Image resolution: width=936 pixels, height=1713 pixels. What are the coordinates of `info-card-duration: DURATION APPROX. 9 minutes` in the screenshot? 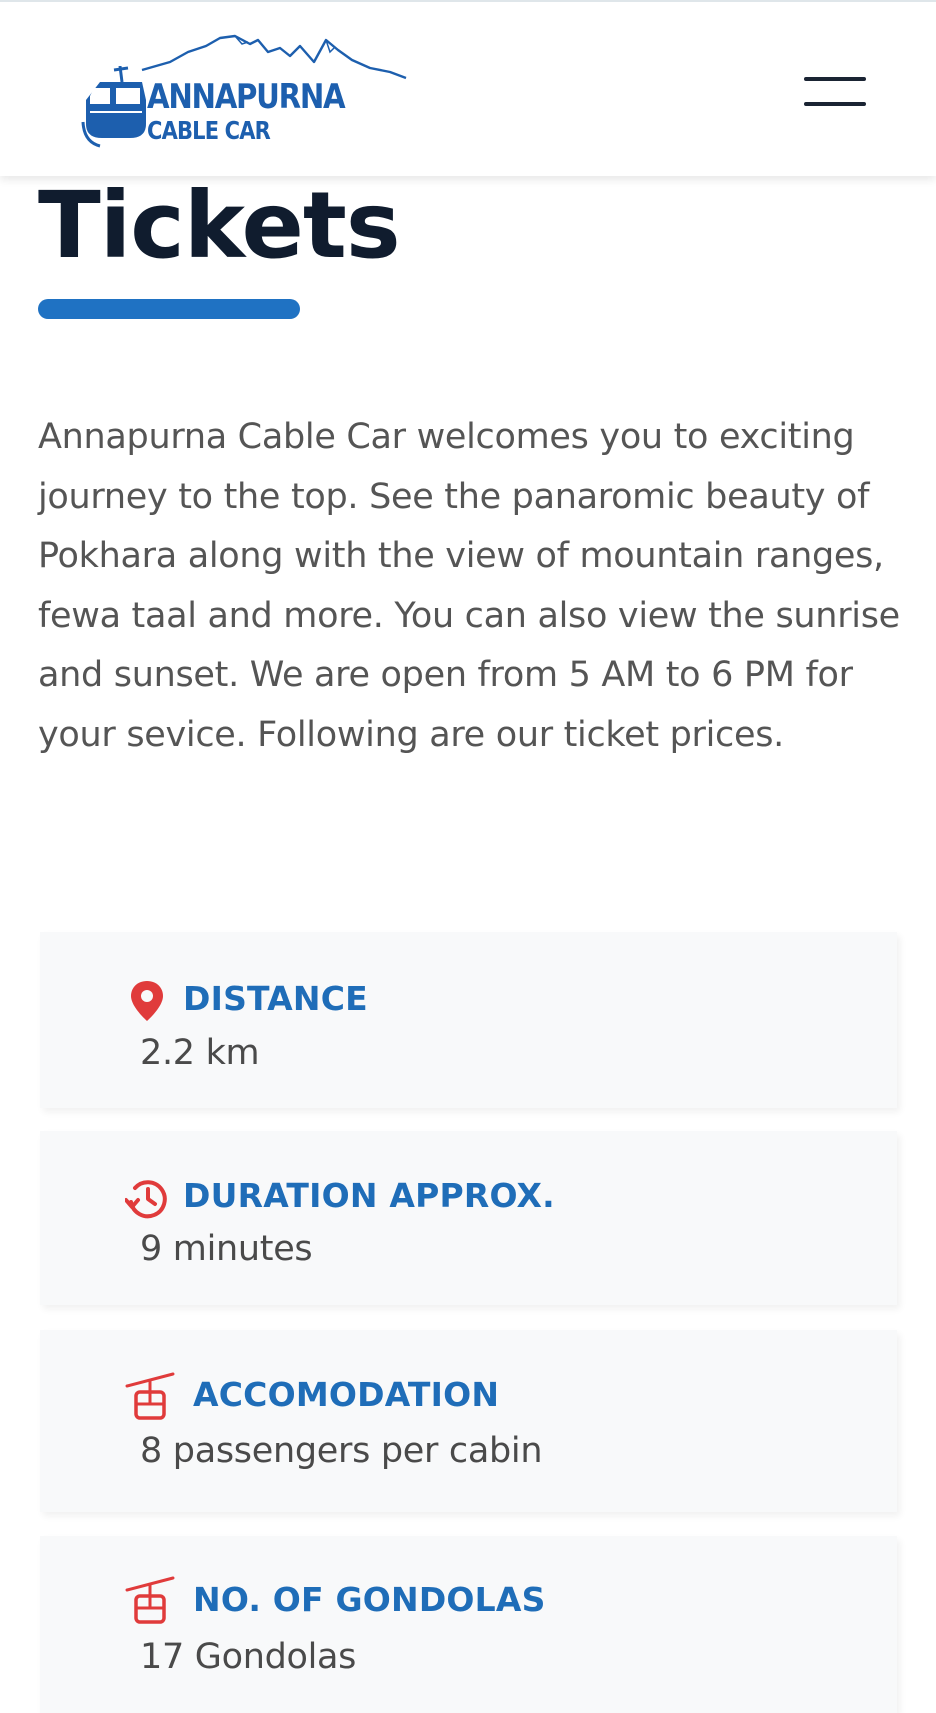 It's located at (468, 1218).